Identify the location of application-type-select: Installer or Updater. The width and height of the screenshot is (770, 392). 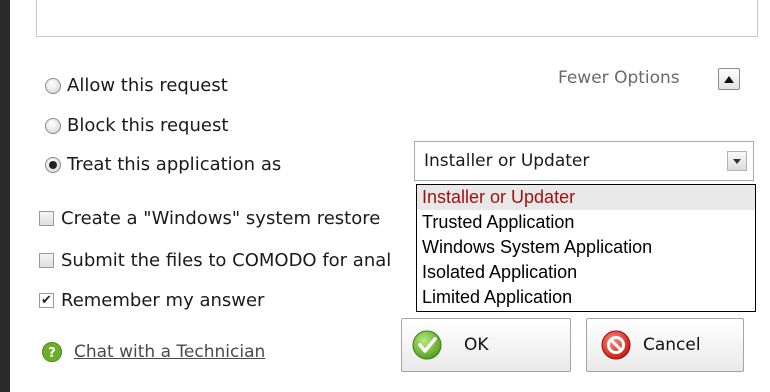
(584, 161).